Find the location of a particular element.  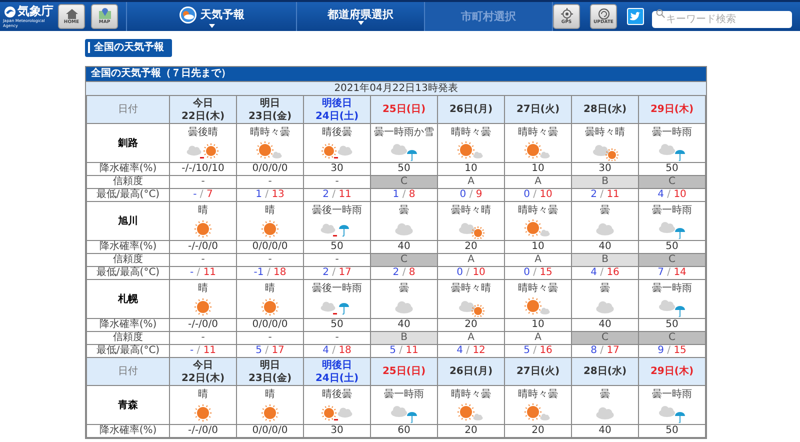

table-cell: 0/0/0/0 is located at coordinates (270, 431).